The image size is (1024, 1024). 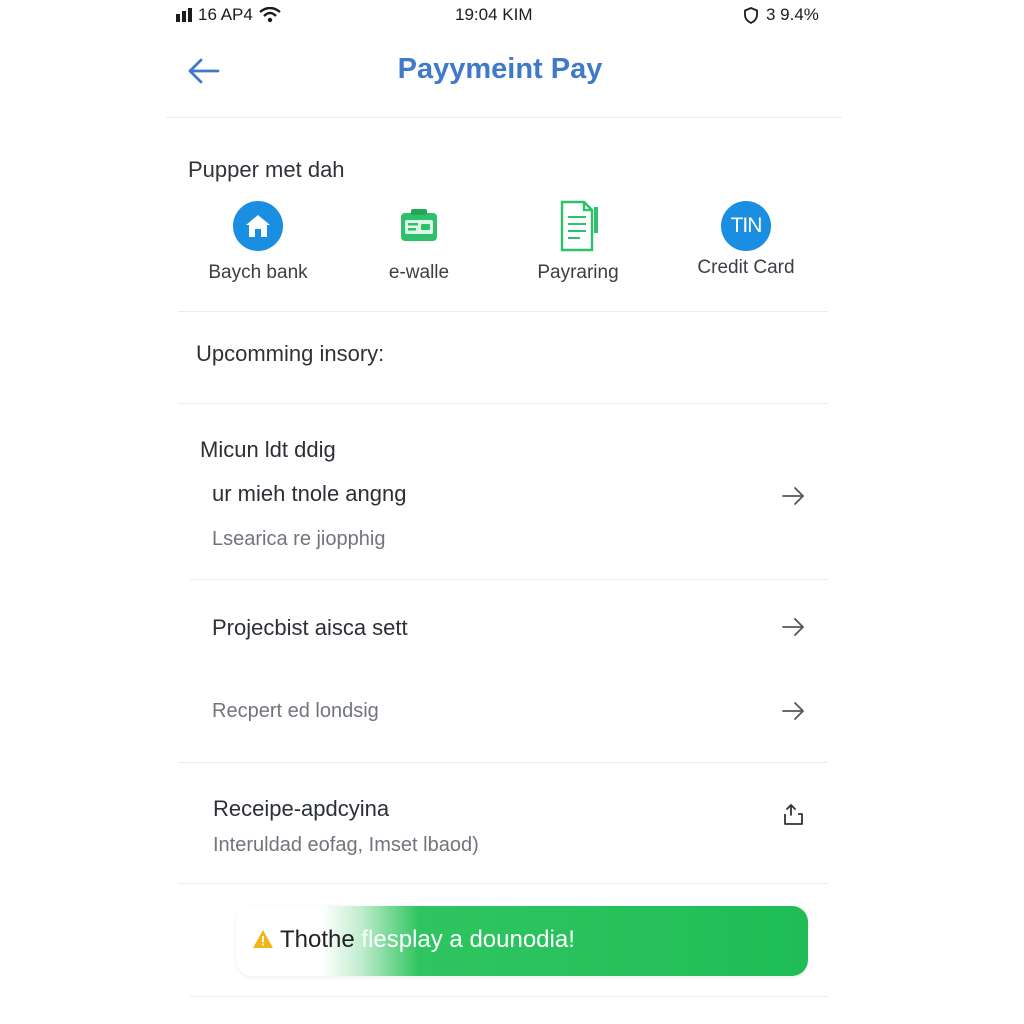 I want to click on document-icon, so click(x=578, y=226).